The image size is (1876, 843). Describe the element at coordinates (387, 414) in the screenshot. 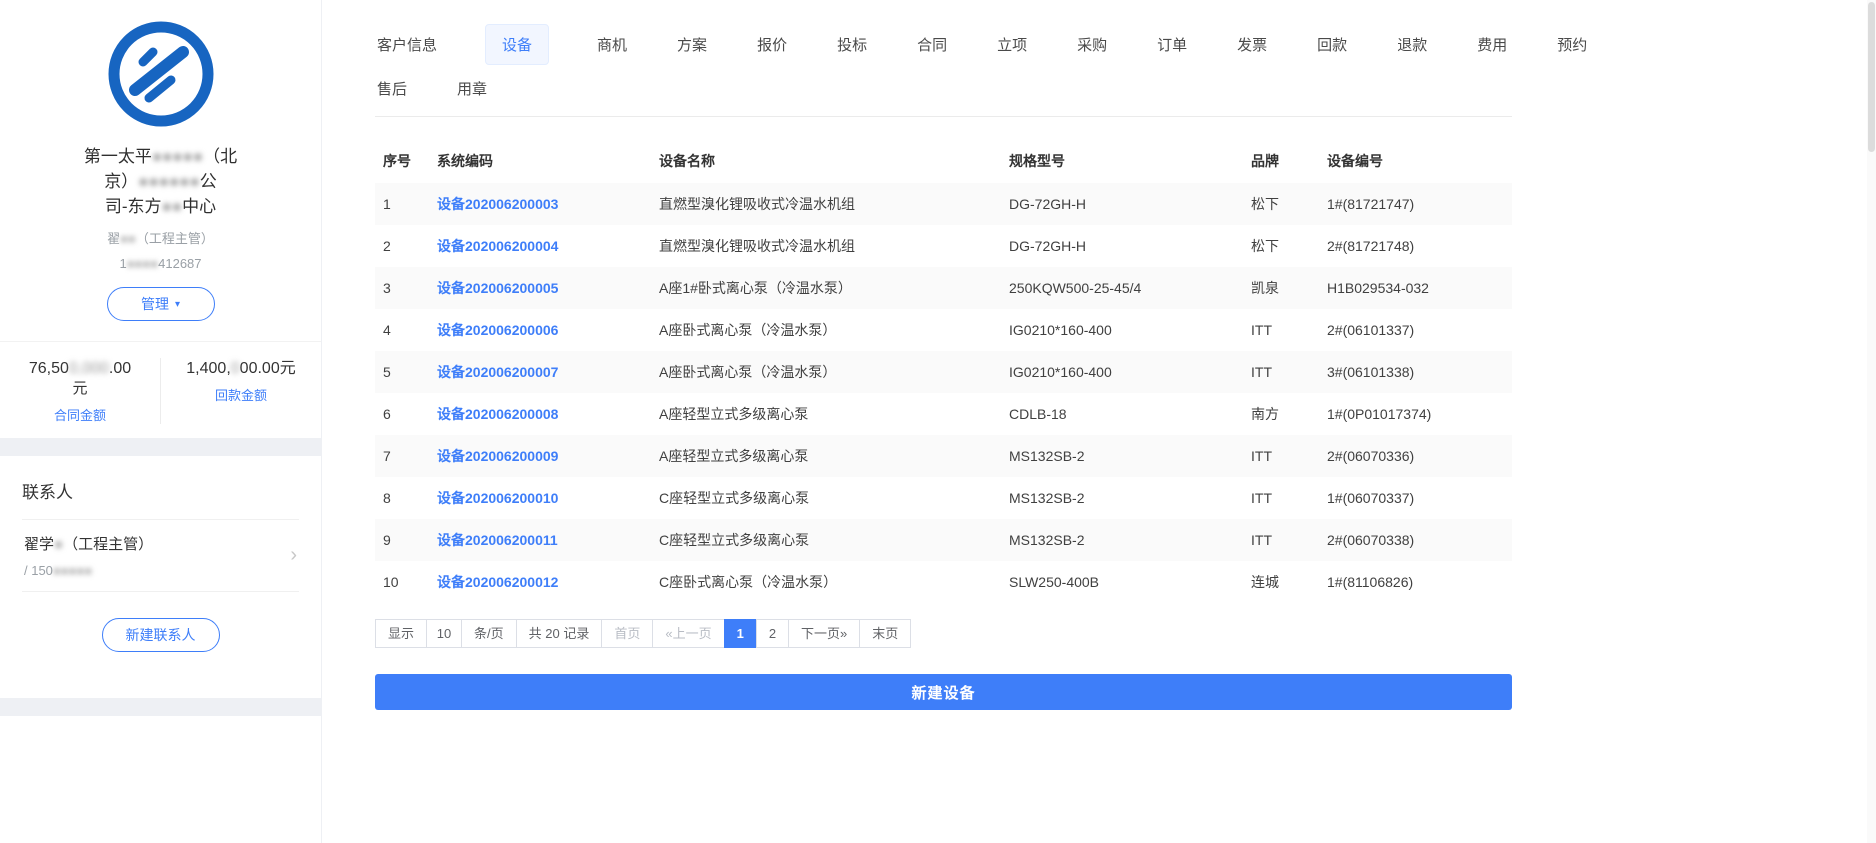

I see `cell-index: 6` at that location.